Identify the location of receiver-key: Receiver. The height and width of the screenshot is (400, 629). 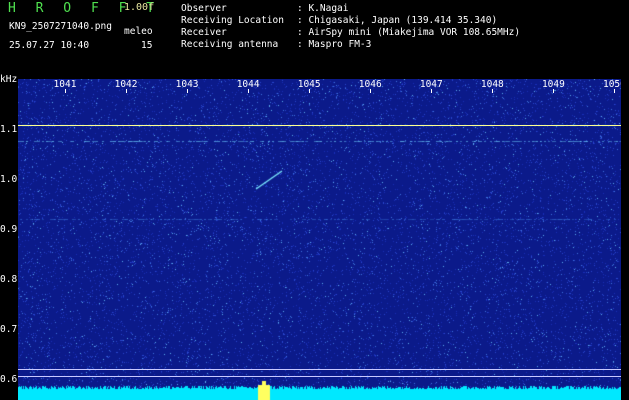
(204, 32).